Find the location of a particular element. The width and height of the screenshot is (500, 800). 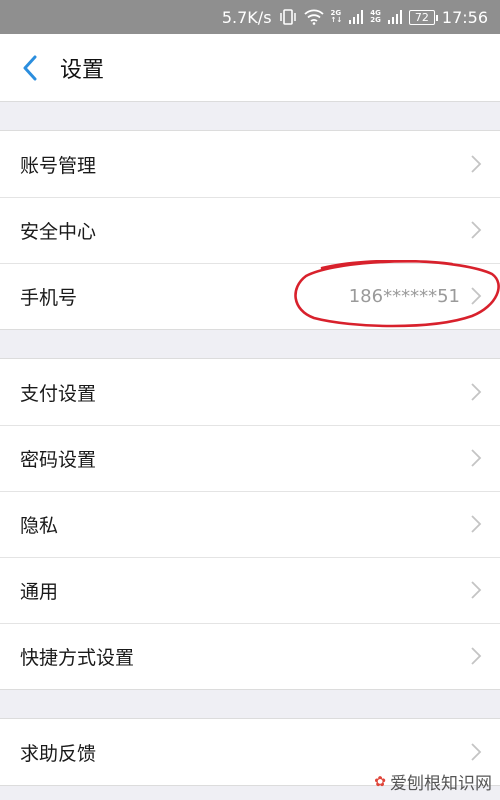

back-button is located at coordinates (30, 68).